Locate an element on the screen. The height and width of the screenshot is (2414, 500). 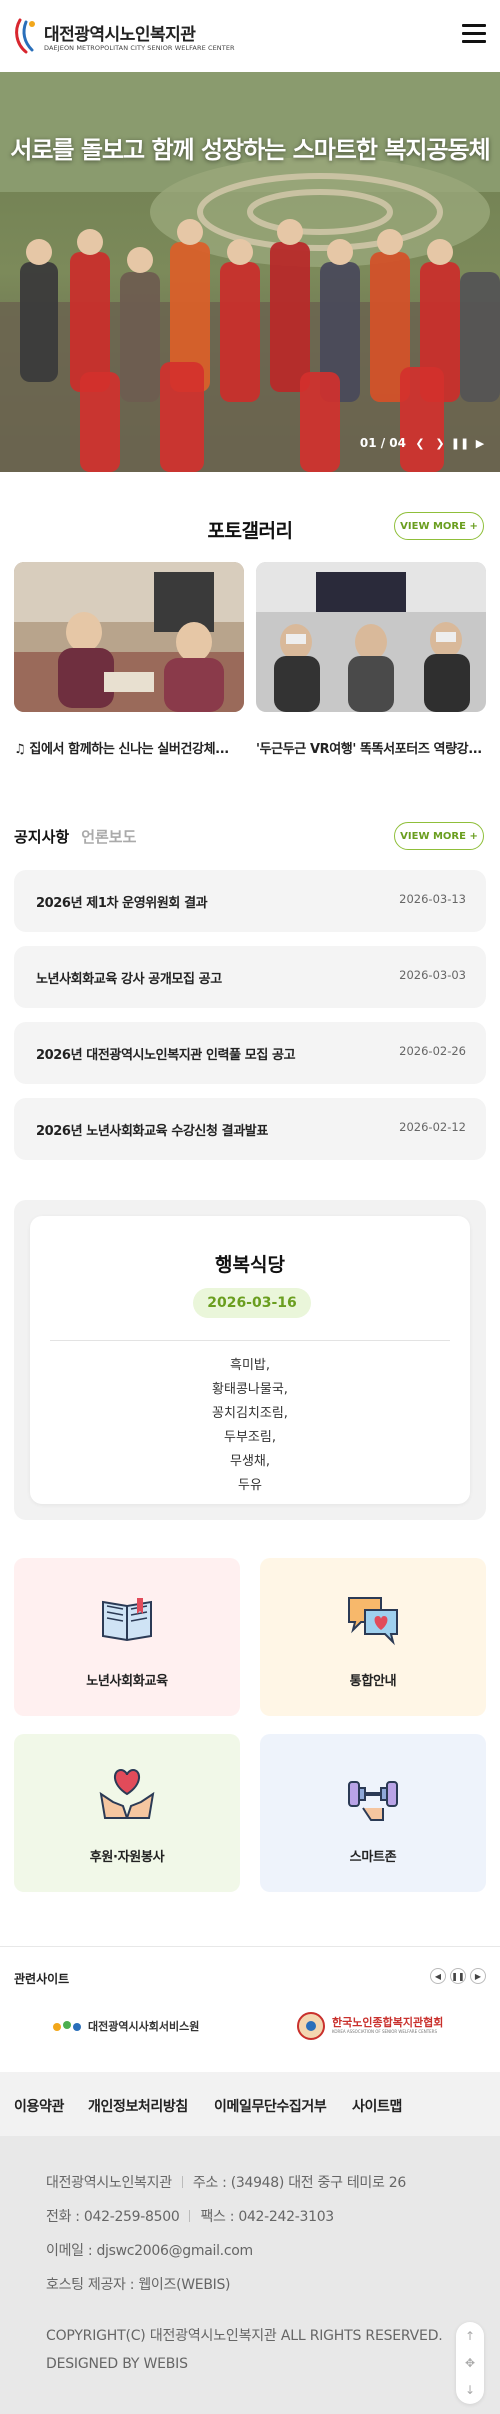
footer-link-sitemap: 사이트맵 is located at coordinates (377, 2106).